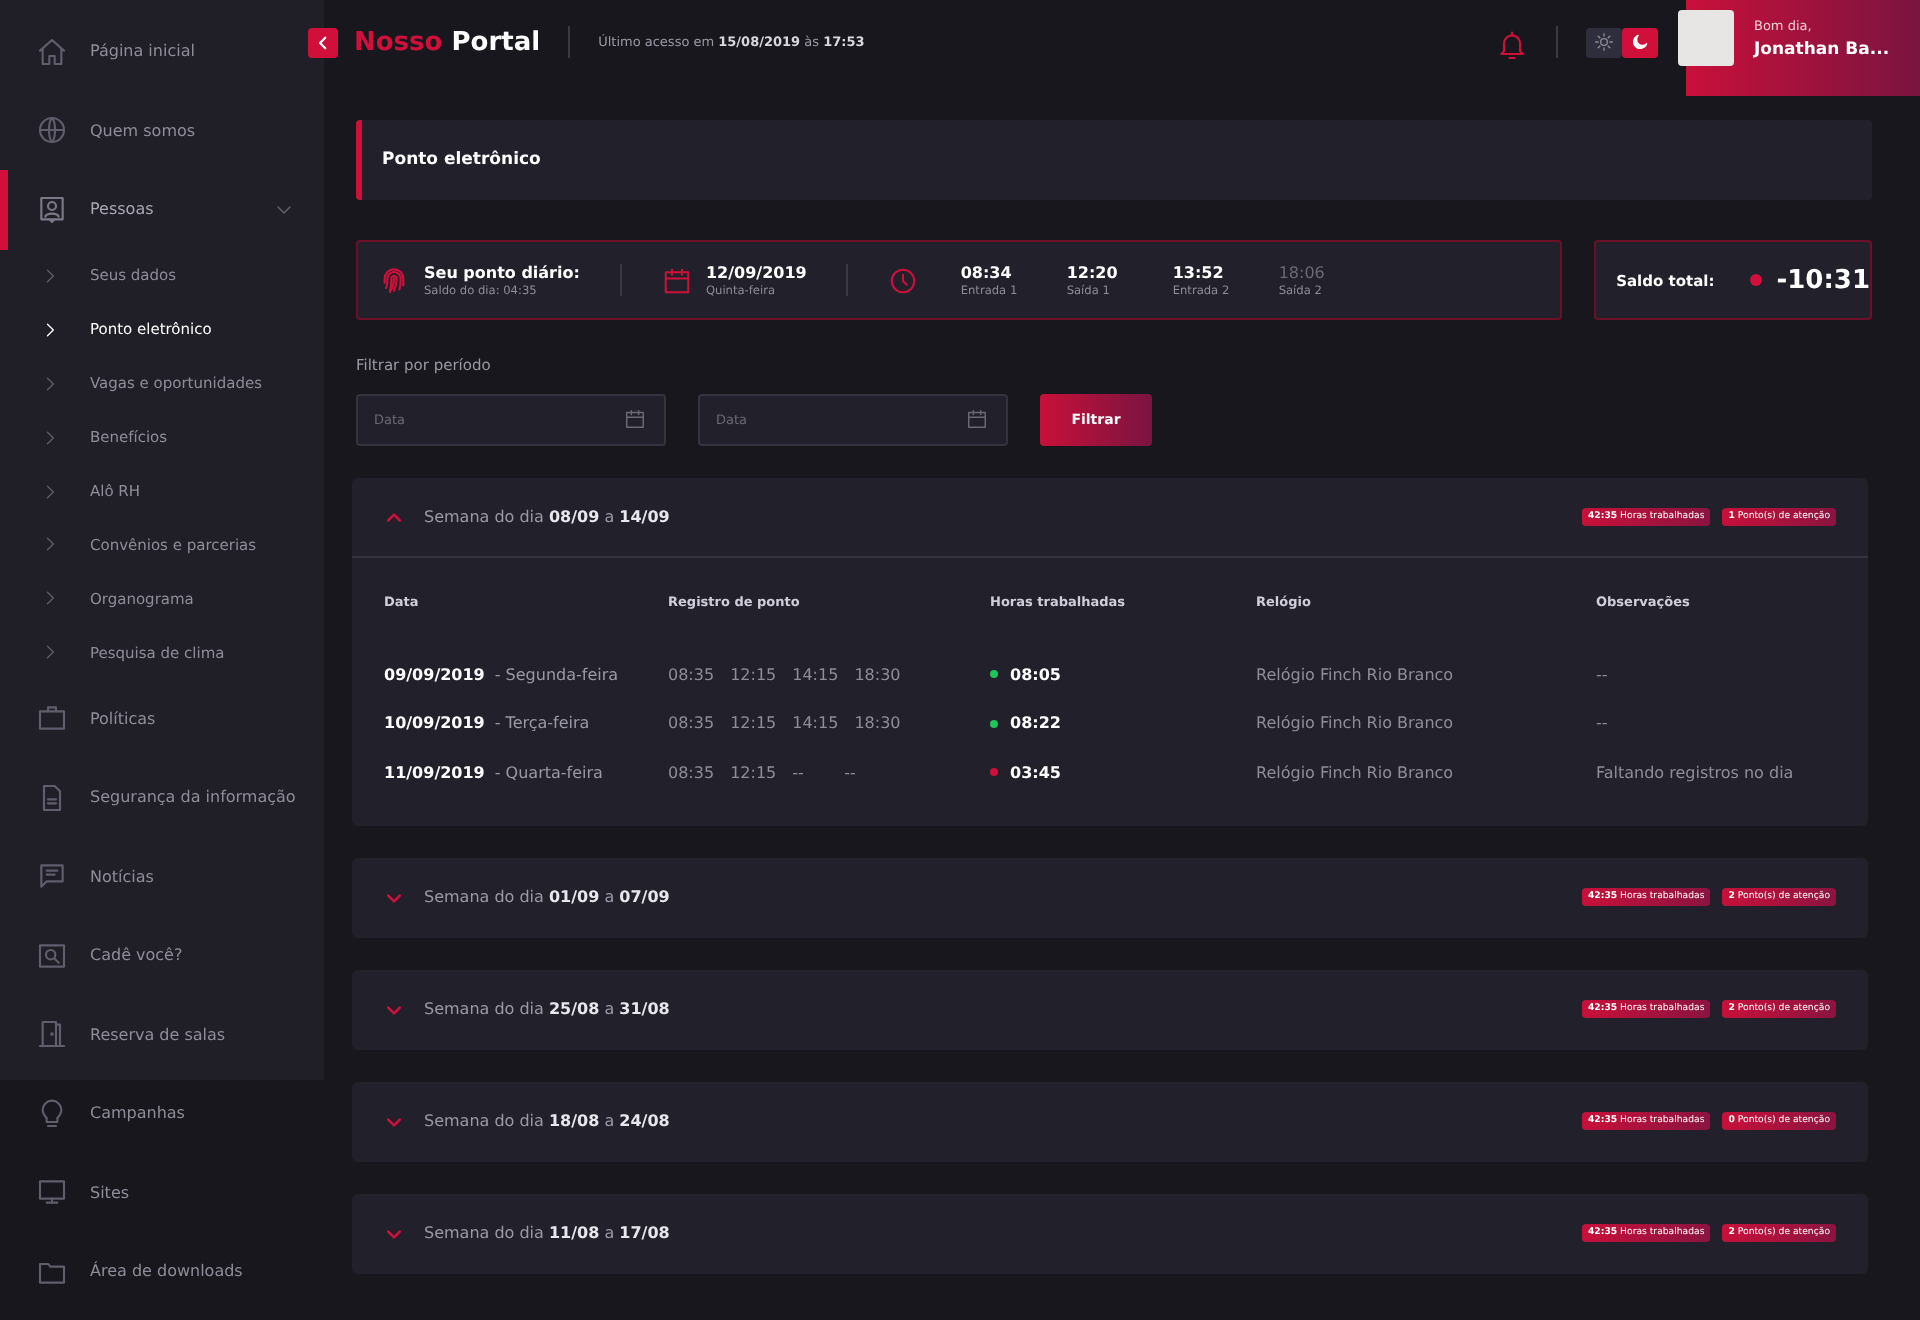 The width and height of the screenshot is (1920, 1320). What do you see at coordinates (434, 723) in the screenshot?
I see `date-cell: 10/09/2019` at bounding box center [434, 723].